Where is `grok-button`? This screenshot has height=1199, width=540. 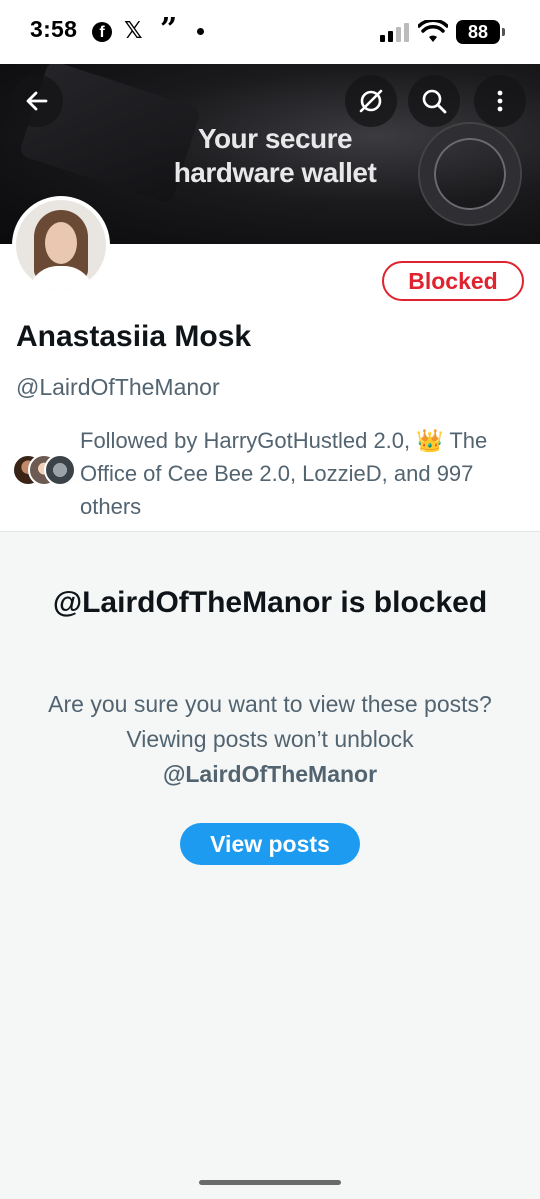
grok-button is located at coordinates (371, 101).